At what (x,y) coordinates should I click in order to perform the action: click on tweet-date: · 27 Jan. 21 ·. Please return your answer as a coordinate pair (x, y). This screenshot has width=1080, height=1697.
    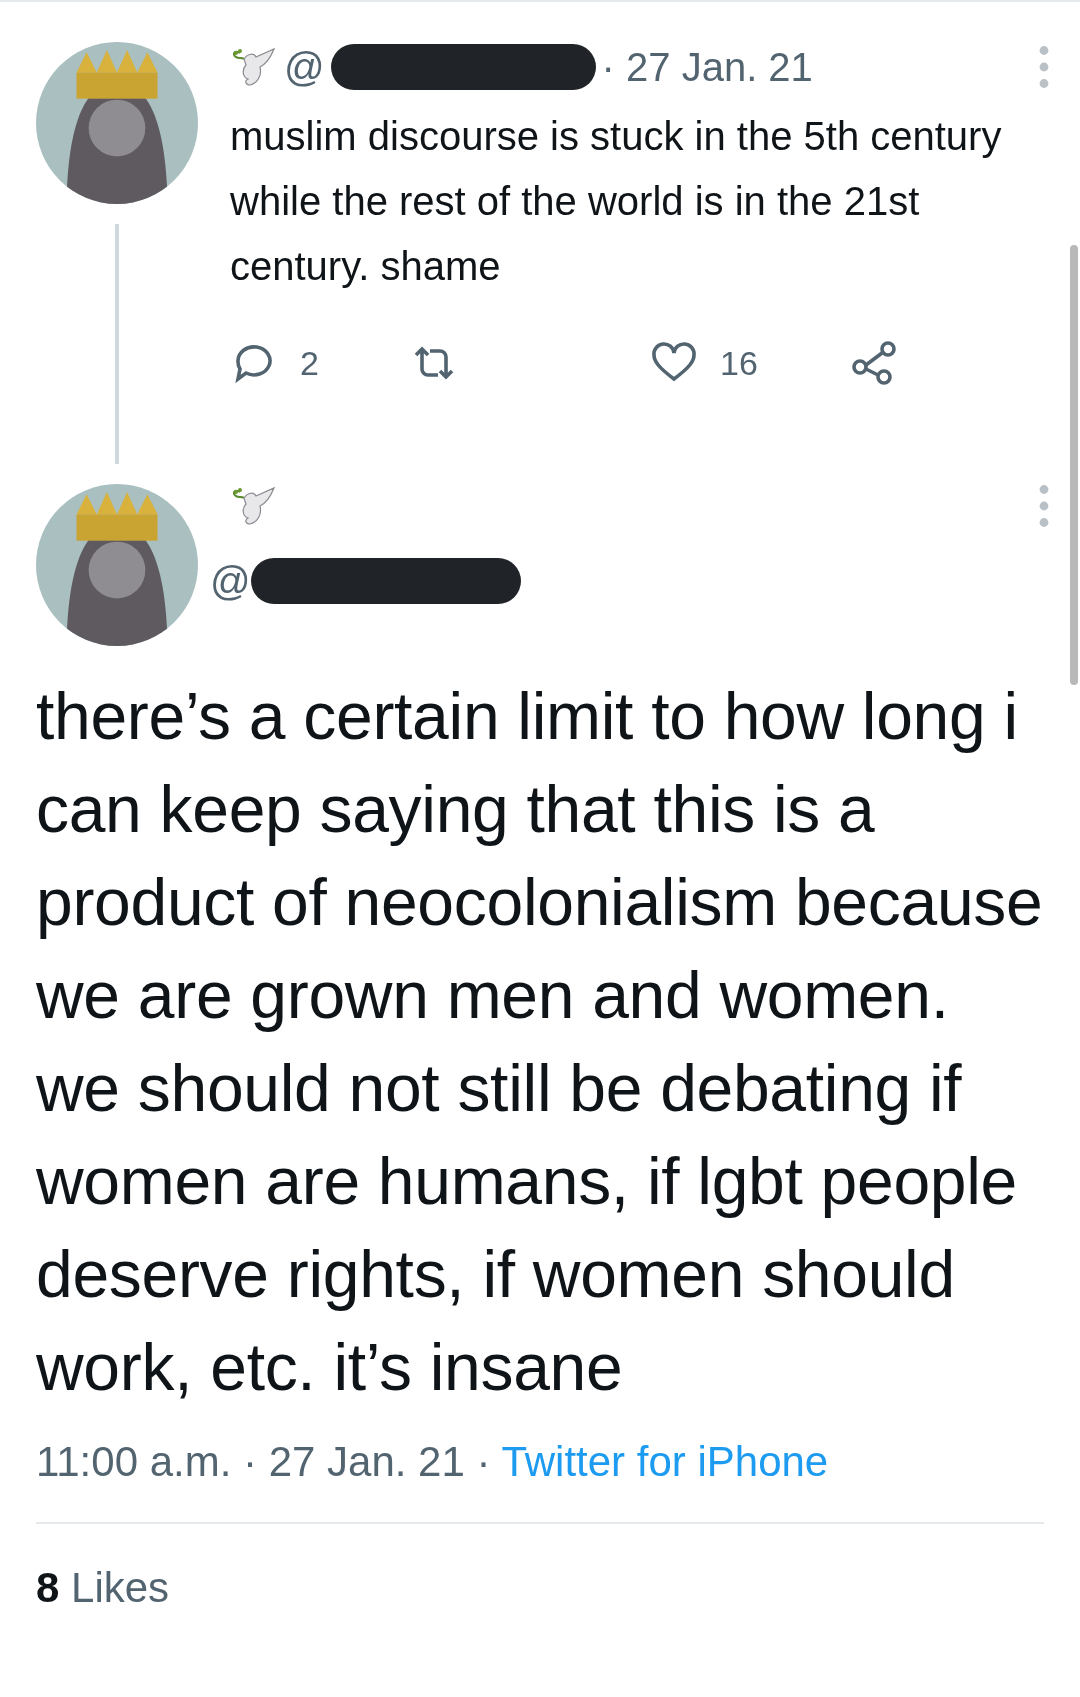
    Looking at the image, I should click on (367, 1461).